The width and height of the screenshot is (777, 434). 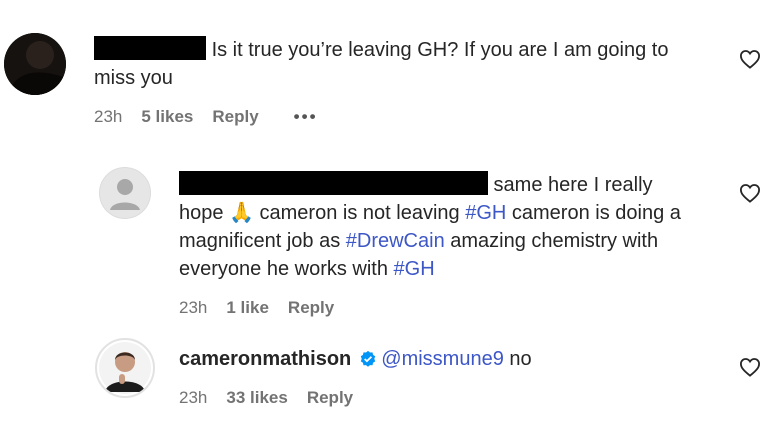 I want to click on comment-1-reply-button: Reply, so click(x=235, y=117).